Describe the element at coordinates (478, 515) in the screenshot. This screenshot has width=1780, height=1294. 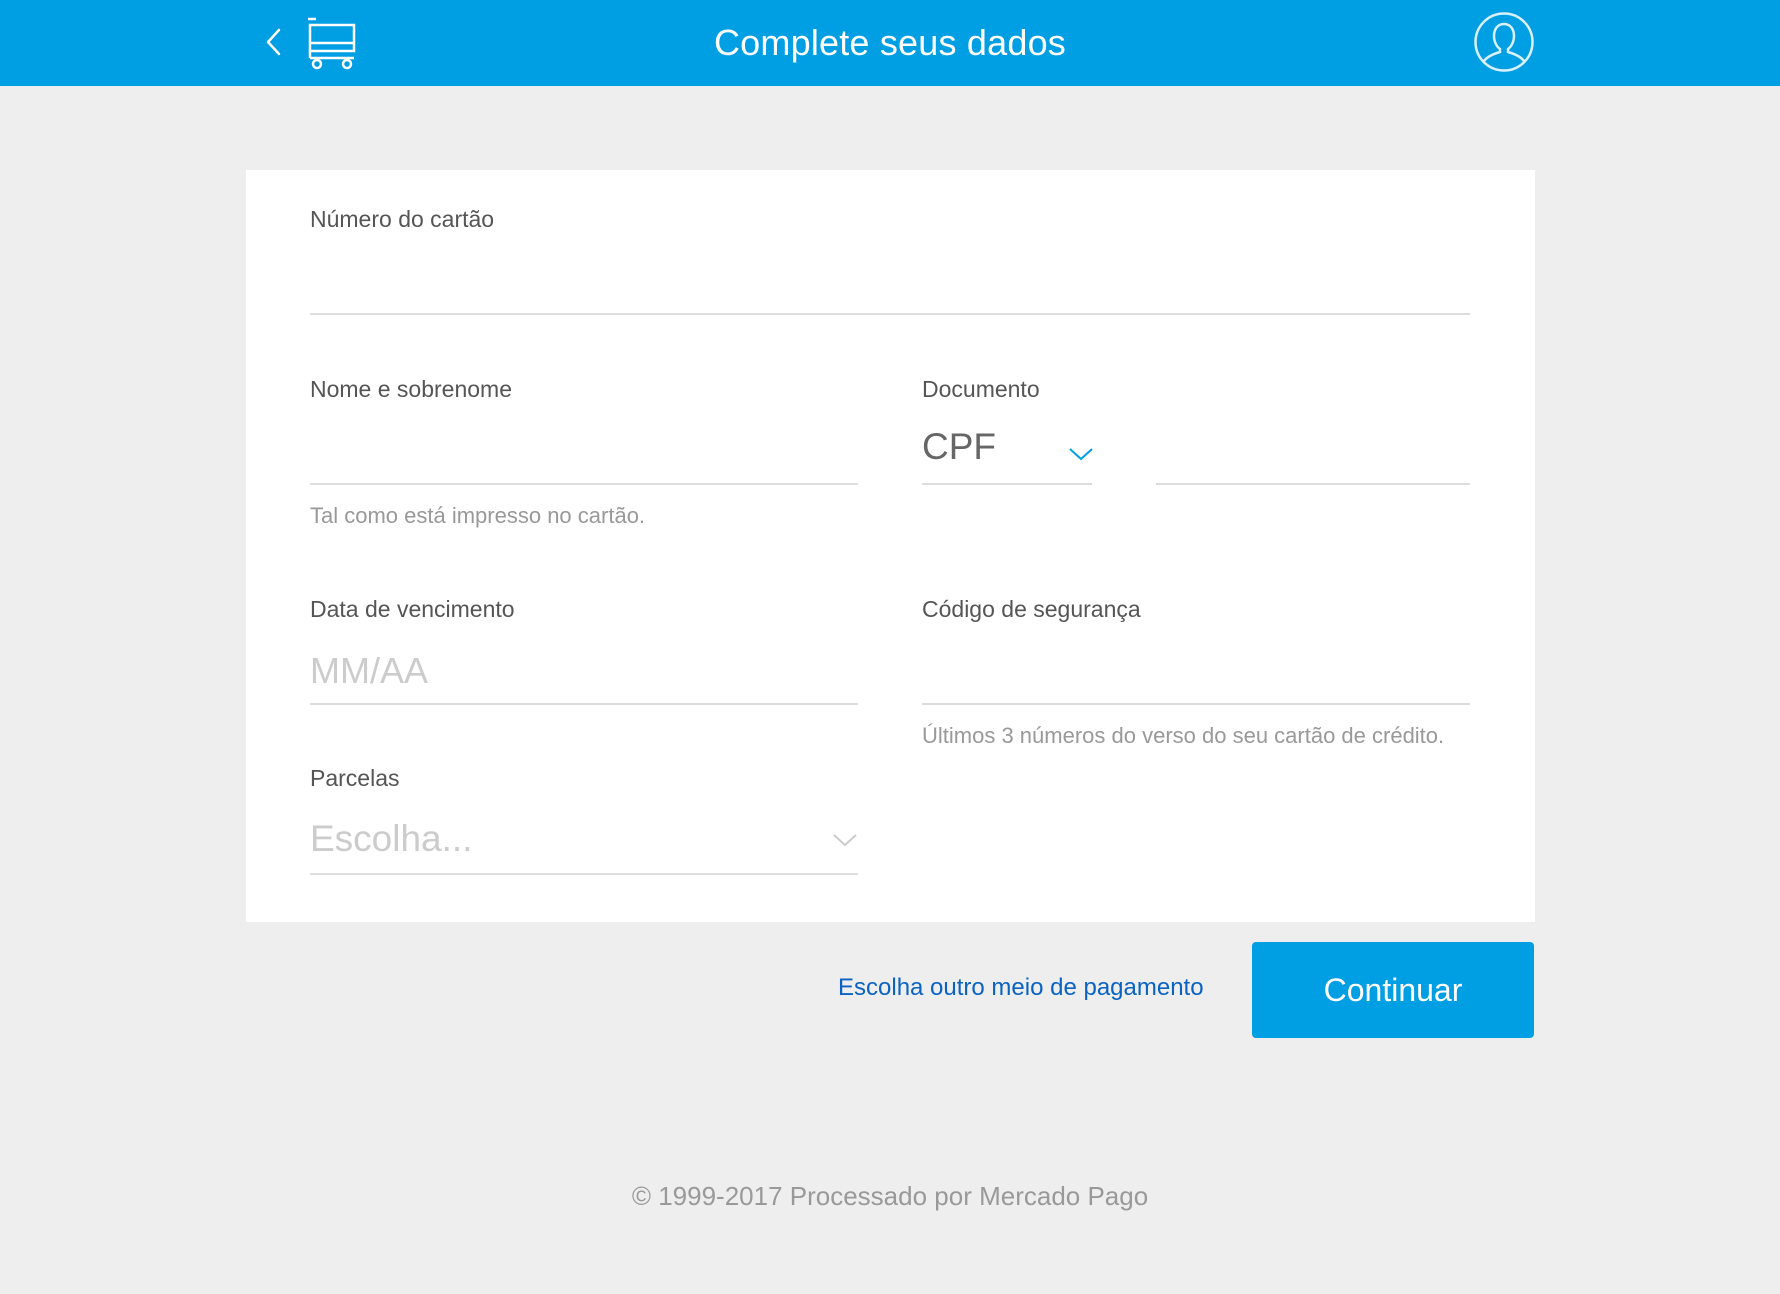
I see `full-name-hint: Tal como está impresso no cartão.` at that location.